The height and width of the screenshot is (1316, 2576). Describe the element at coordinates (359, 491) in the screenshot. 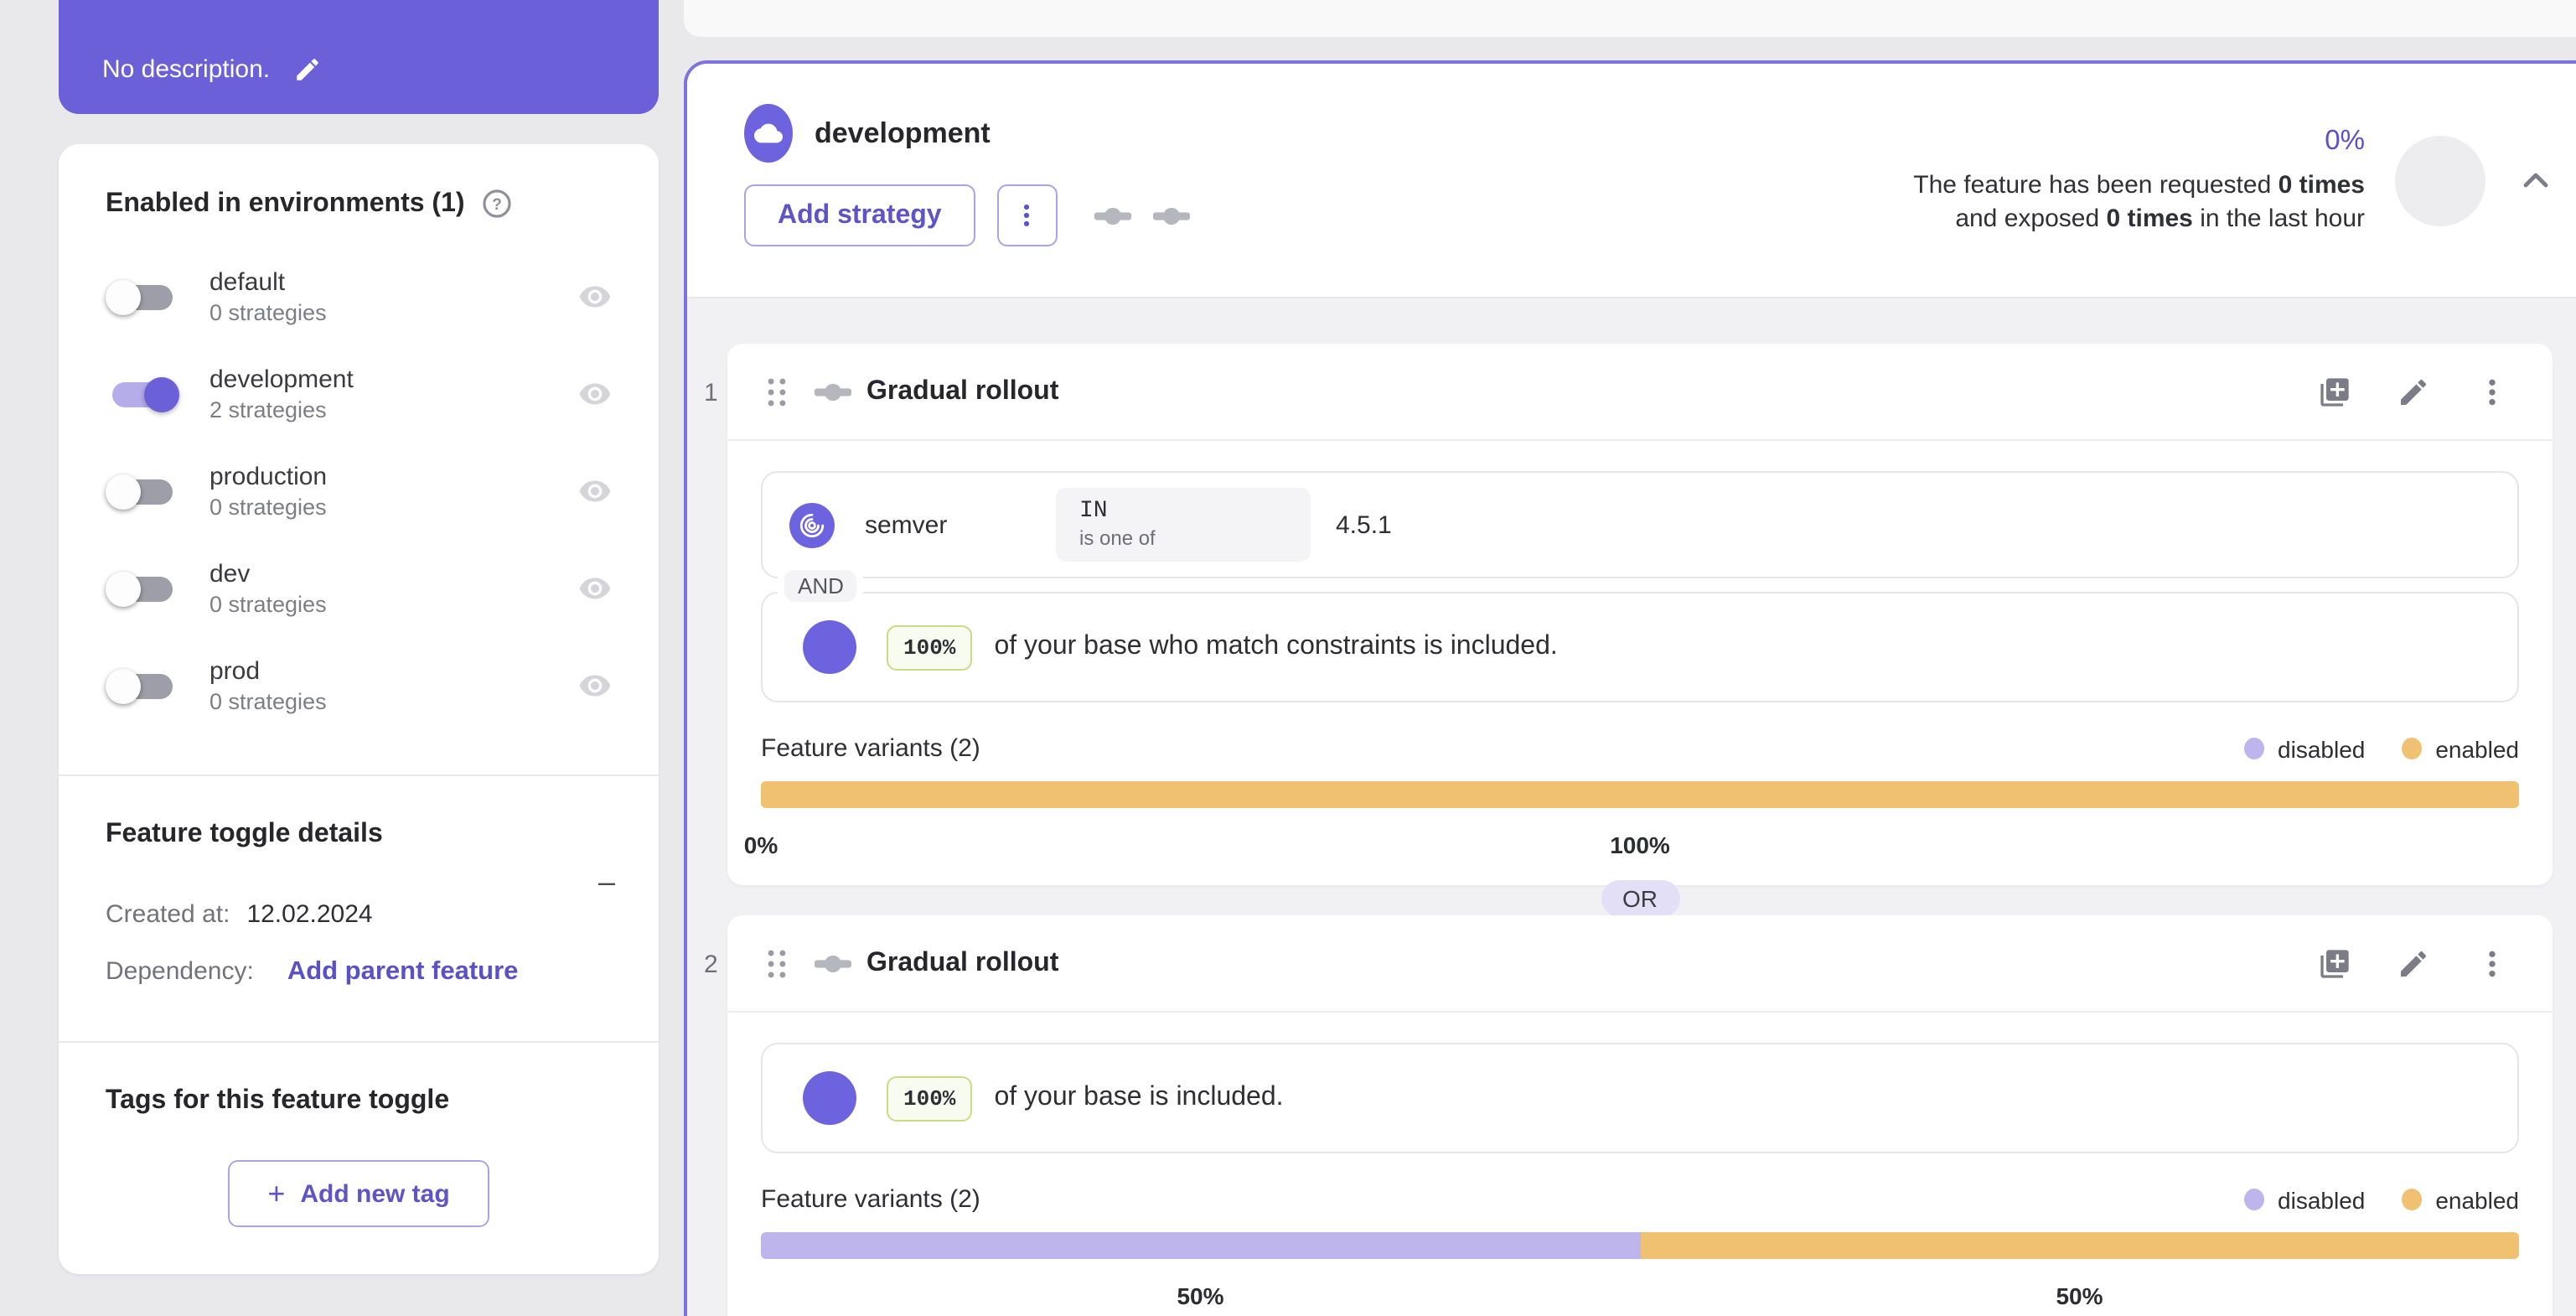

I see `environment-row-production: production 0 strategies` at that location.